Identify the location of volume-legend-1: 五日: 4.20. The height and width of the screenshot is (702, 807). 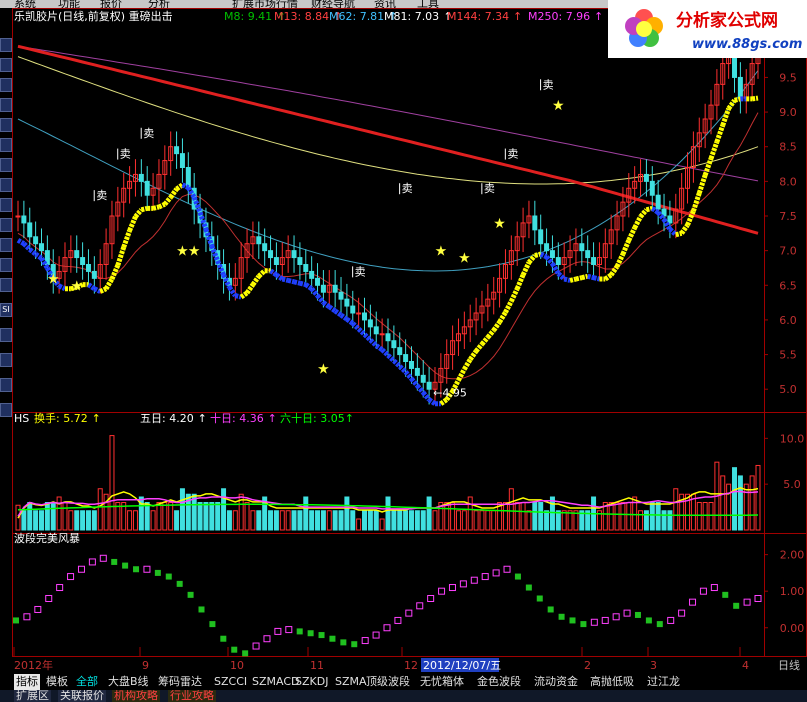
(167, 418).